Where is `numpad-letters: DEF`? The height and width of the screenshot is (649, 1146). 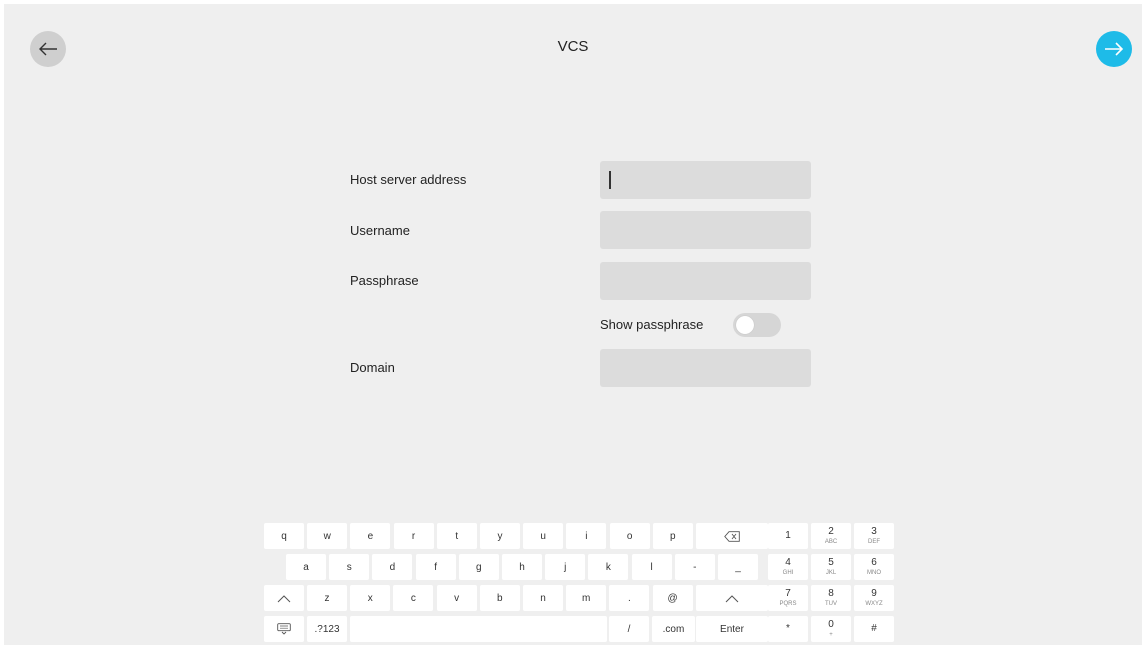 numpad-letters: DEF is located at coordinates (874, 542).